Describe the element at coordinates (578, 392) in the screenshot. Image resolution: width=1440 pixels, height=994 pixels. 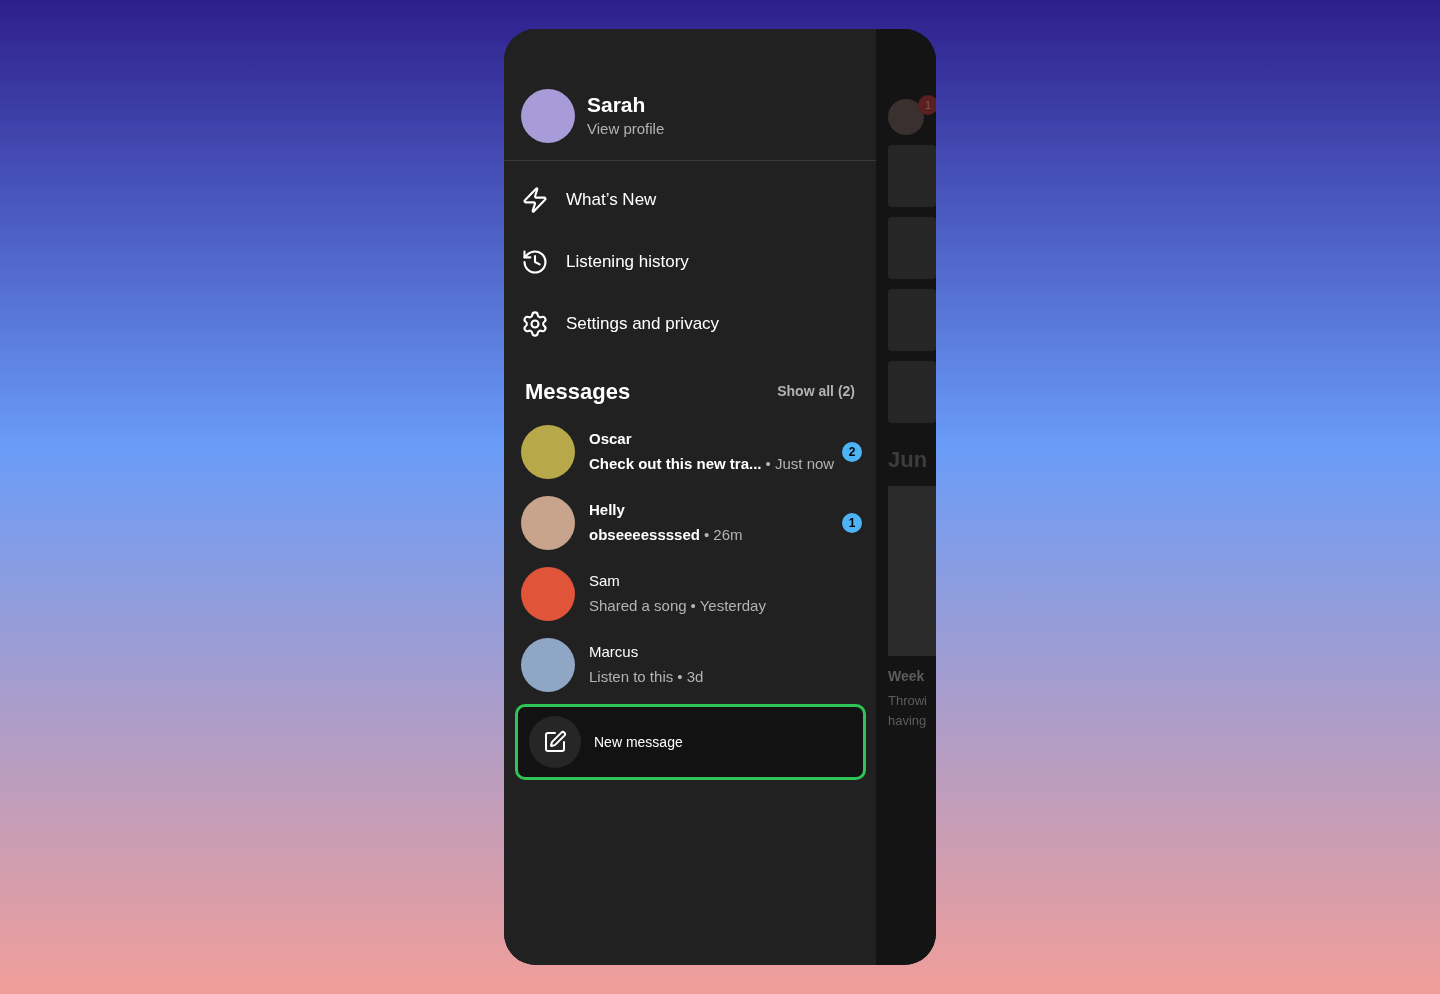
I see `section-title: Messages` at that location.